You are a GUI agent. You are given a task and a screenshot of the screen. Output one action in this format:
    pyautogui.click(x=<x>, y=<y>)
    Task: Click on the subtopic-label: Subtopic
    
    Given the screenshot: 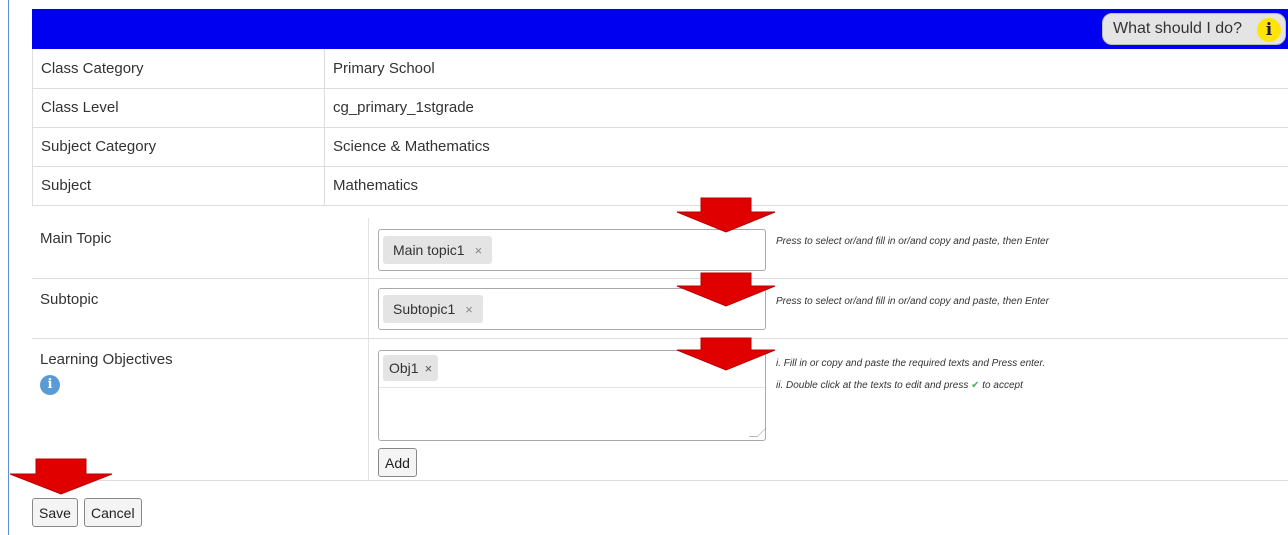 What is the action you would take?
    pyautogui.click(x=69, y=299)
    